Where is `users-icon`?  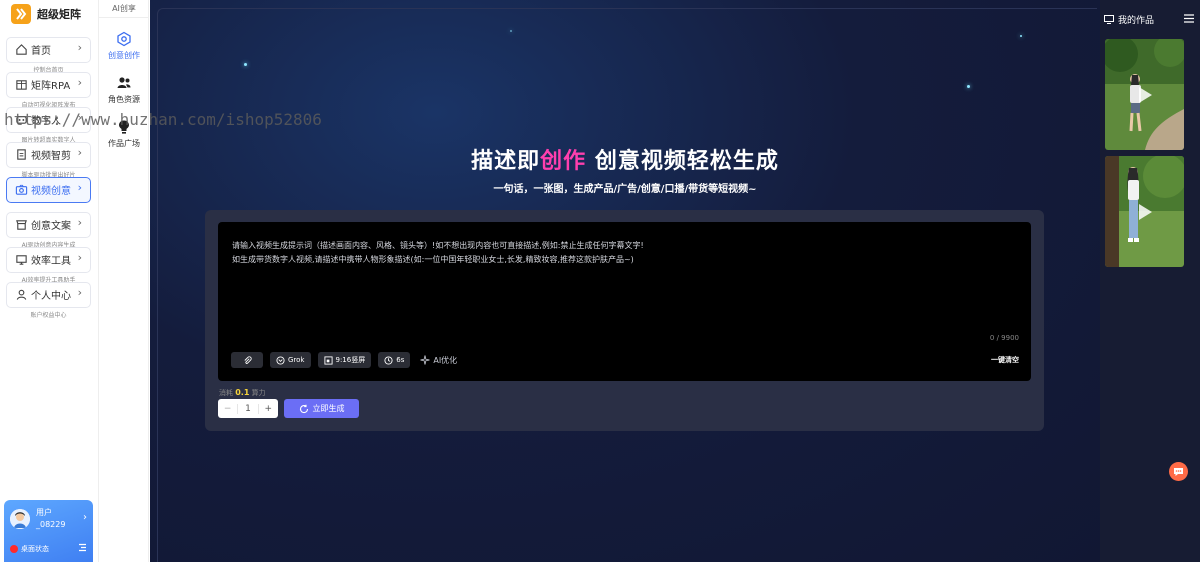 users-icon is located at coordinates (124, 82).